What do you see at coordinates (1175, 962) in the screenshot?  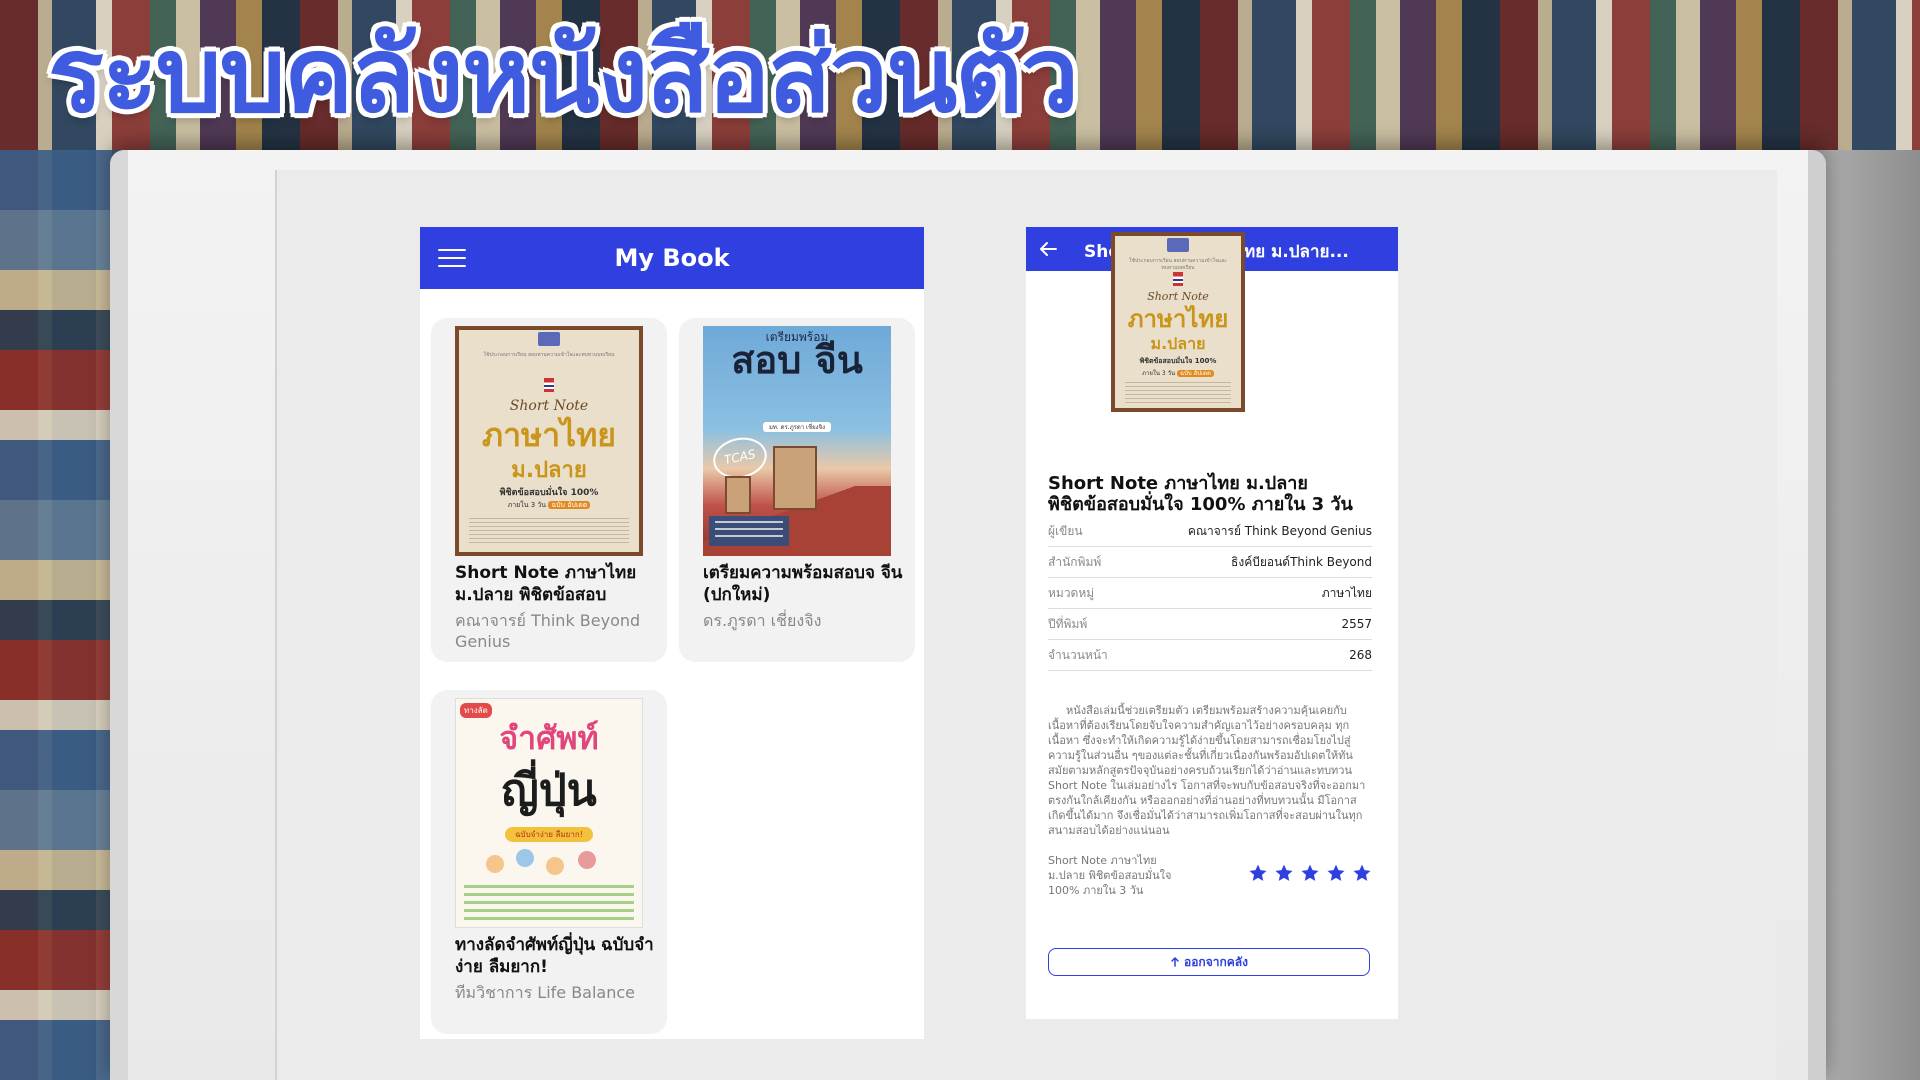 I see `arrow-up-icon` at bounding box center [1175, 962].